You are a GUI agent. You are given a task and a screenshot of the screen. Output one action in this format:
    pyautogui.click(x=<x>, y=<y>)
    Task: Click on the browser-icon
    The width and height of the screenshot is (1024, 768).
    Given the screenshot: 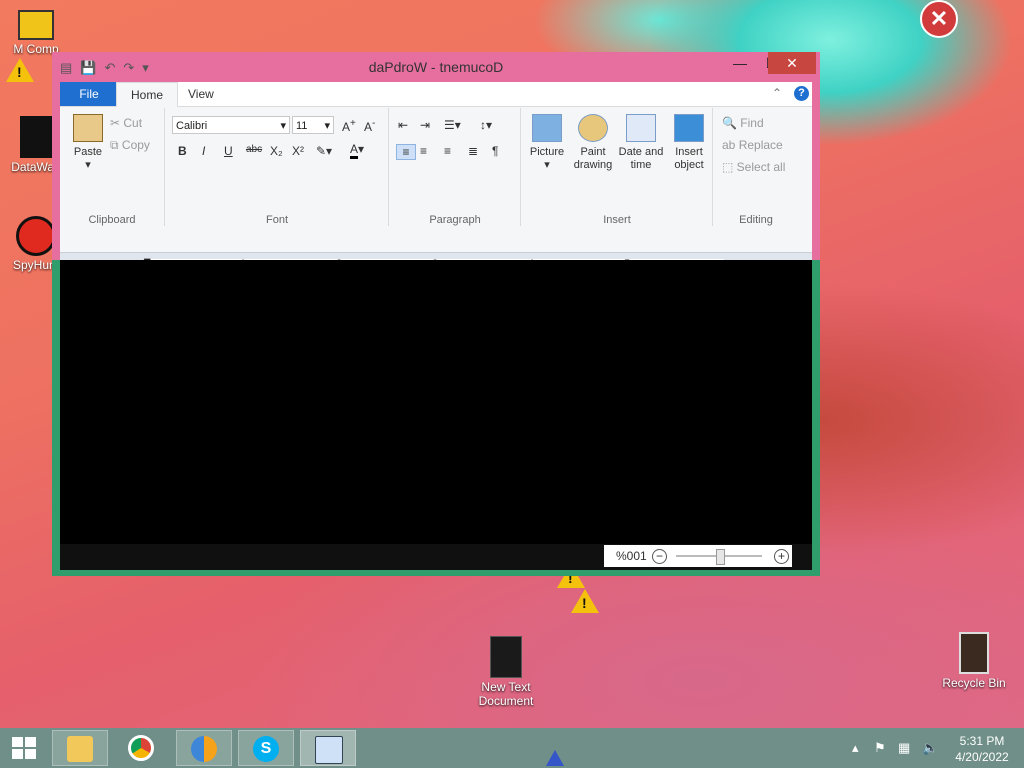 What is the action you would take?
    pyautogui.click(x=204, y=749)
    